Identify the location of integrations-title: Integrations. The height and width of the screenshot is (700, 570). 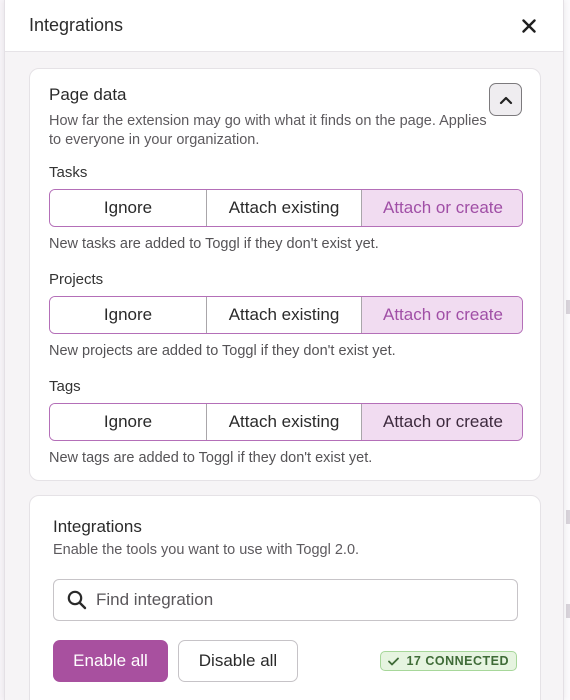
(97, 526).